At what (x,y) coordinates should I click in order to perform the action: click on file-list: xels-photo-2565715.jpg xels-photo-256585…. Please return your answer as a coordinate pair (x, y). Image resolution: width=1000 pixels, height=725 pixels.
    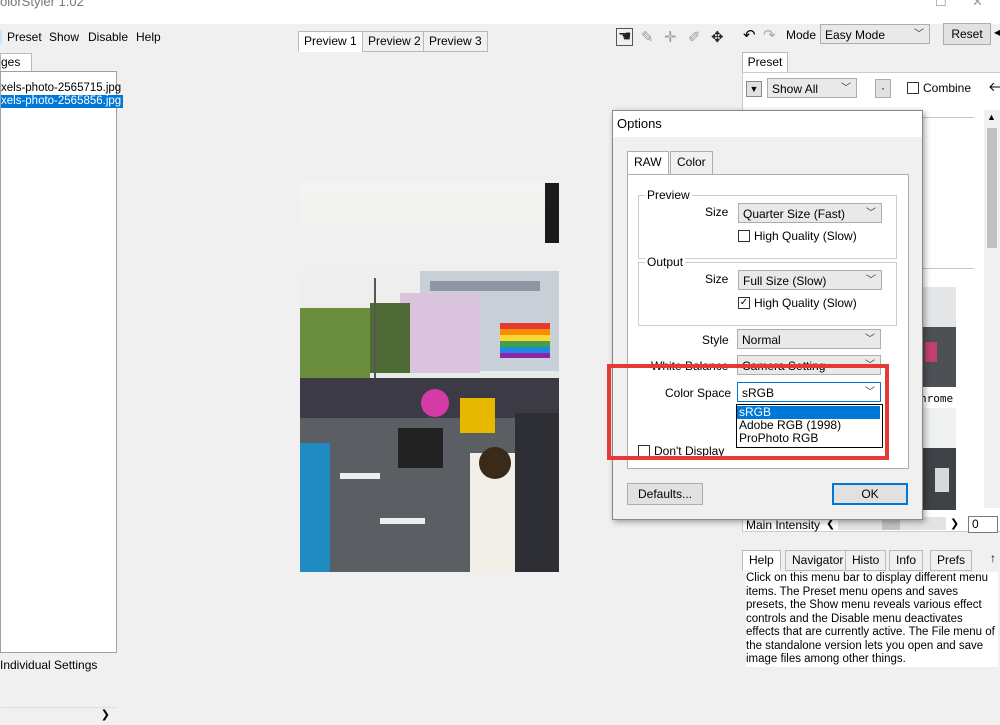
    Looking at the image, I should click on (62, 398).